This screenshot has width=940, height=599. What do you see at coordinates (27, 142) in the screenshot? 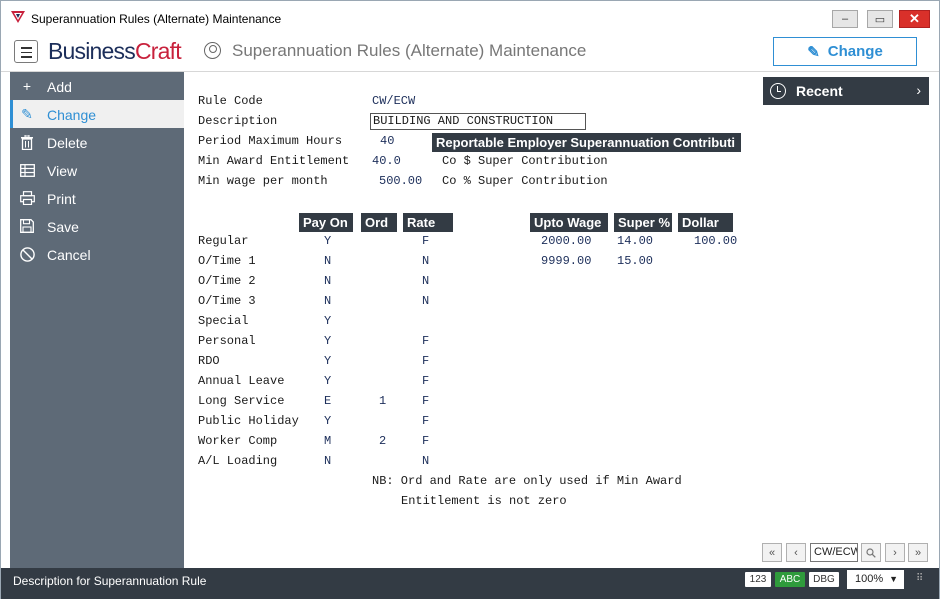
I see `trash-icon` at bounding box center [27, 142].